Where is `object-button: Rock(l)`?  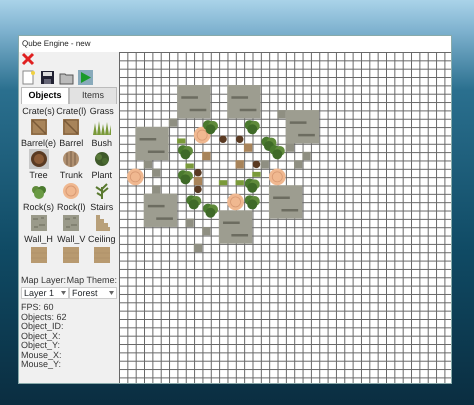
object-button: Rock(l) is located at coordinates (71, 218).